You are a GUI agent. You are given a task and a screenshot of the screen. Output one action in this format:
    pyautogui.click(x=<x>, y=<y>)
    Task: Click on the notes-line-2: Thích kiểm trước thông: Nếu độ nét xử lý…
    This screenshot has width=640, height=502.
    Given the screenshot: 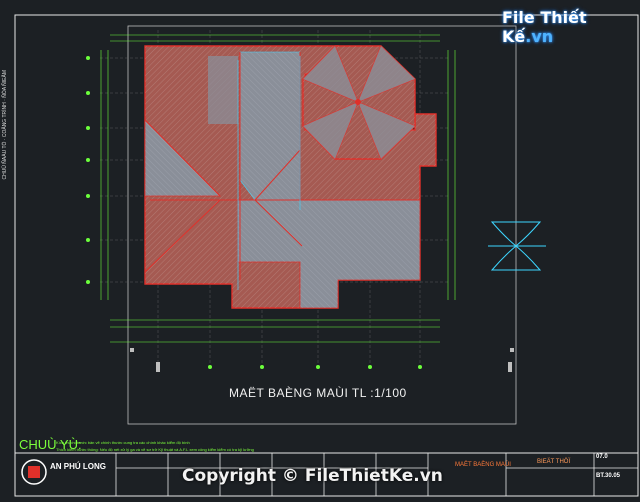 What is the action you would take?
    pyautogui.click(x=155, y=449)
    